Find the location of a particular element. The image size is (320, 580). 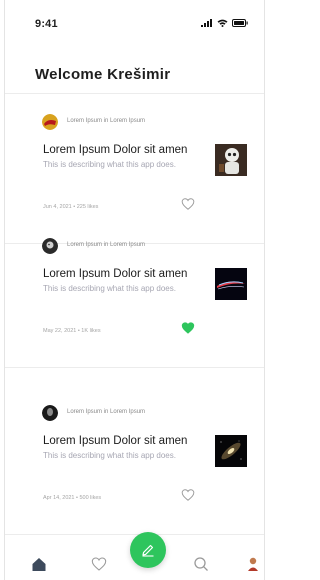

profile-avatar is located at coordinates (253, 564).